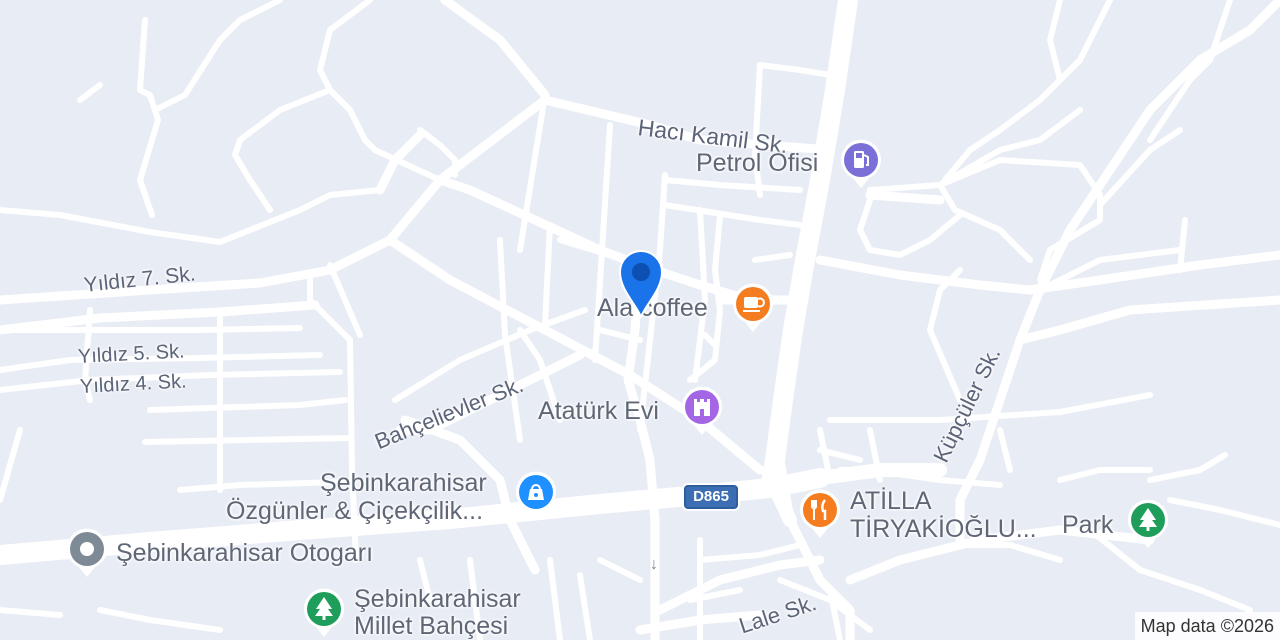 The width and height of the screenshot is (1280, 640). I want to click on poi-pin-ozgunler, so click(536, 496).